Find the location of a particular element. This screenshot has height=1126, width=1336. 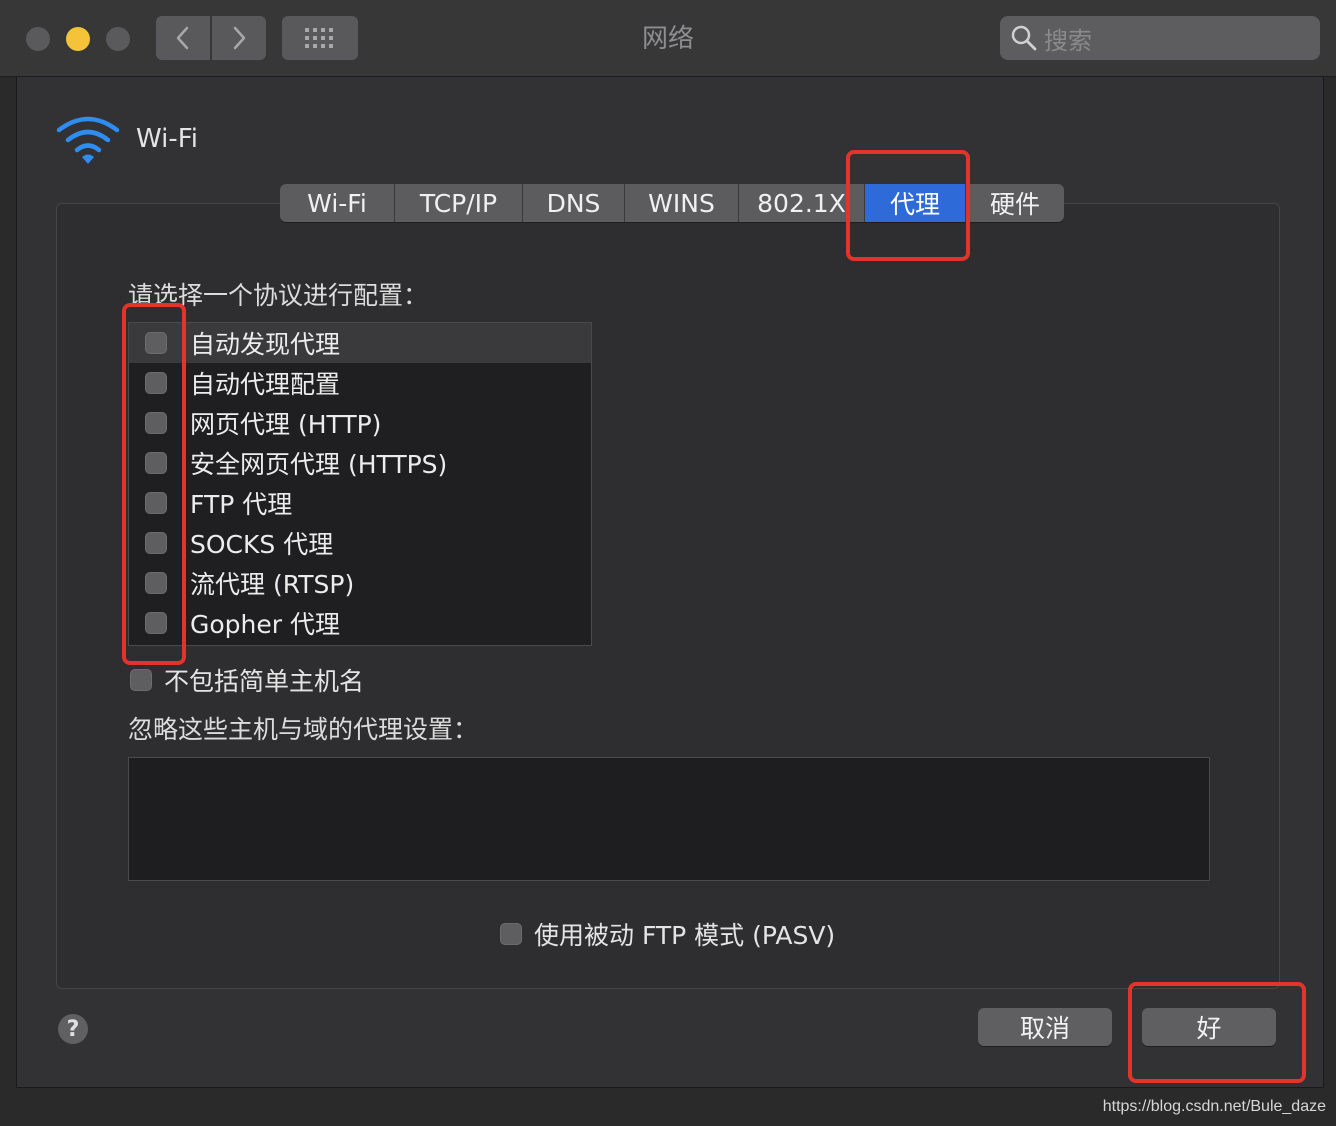

tab-wins: WINS is located at coordinates (682, 203).